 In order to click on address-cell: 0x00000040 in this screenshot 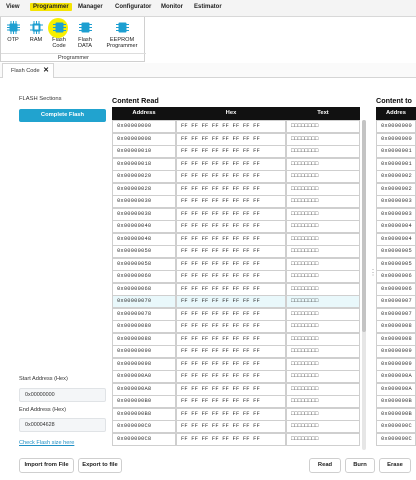, I will do `click(144, 226)`.